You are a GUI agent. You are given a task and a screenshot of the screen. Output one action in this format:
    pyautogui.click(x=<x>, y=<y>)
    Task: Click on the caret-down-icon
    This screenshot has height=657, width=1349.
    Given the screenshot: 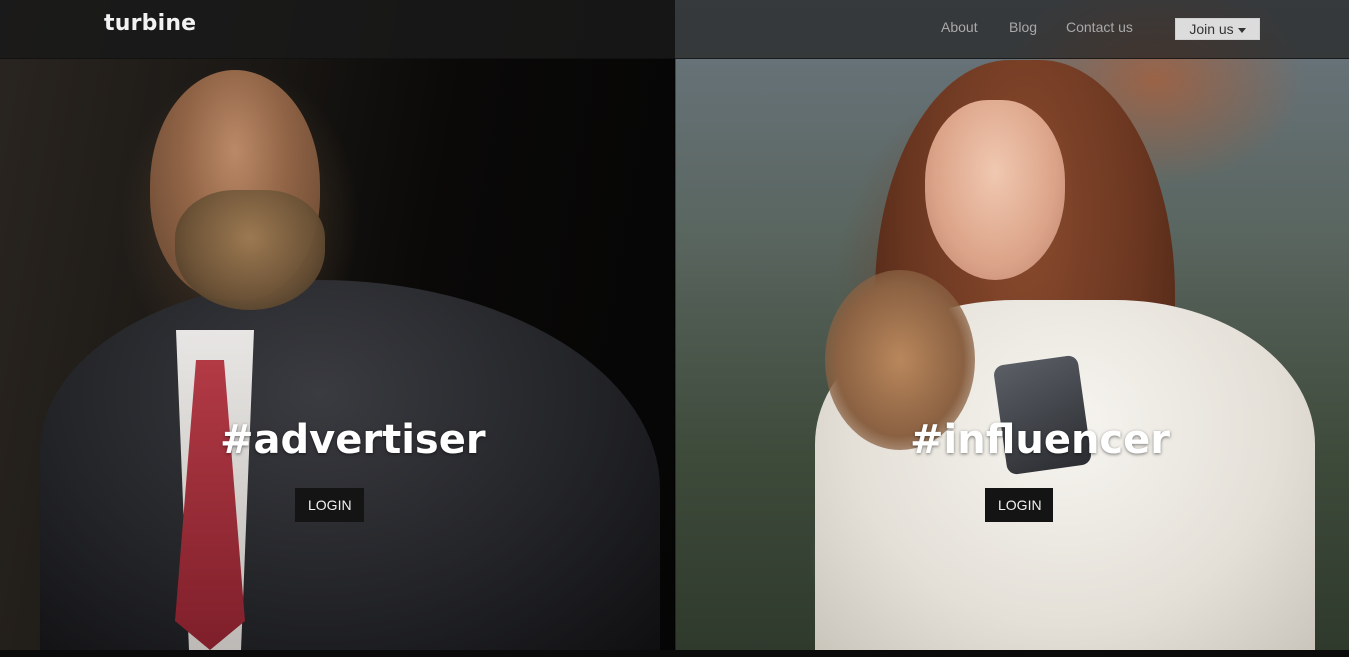 What is the action you would take?
    pyautogui.click(x=1241, y=30)
    